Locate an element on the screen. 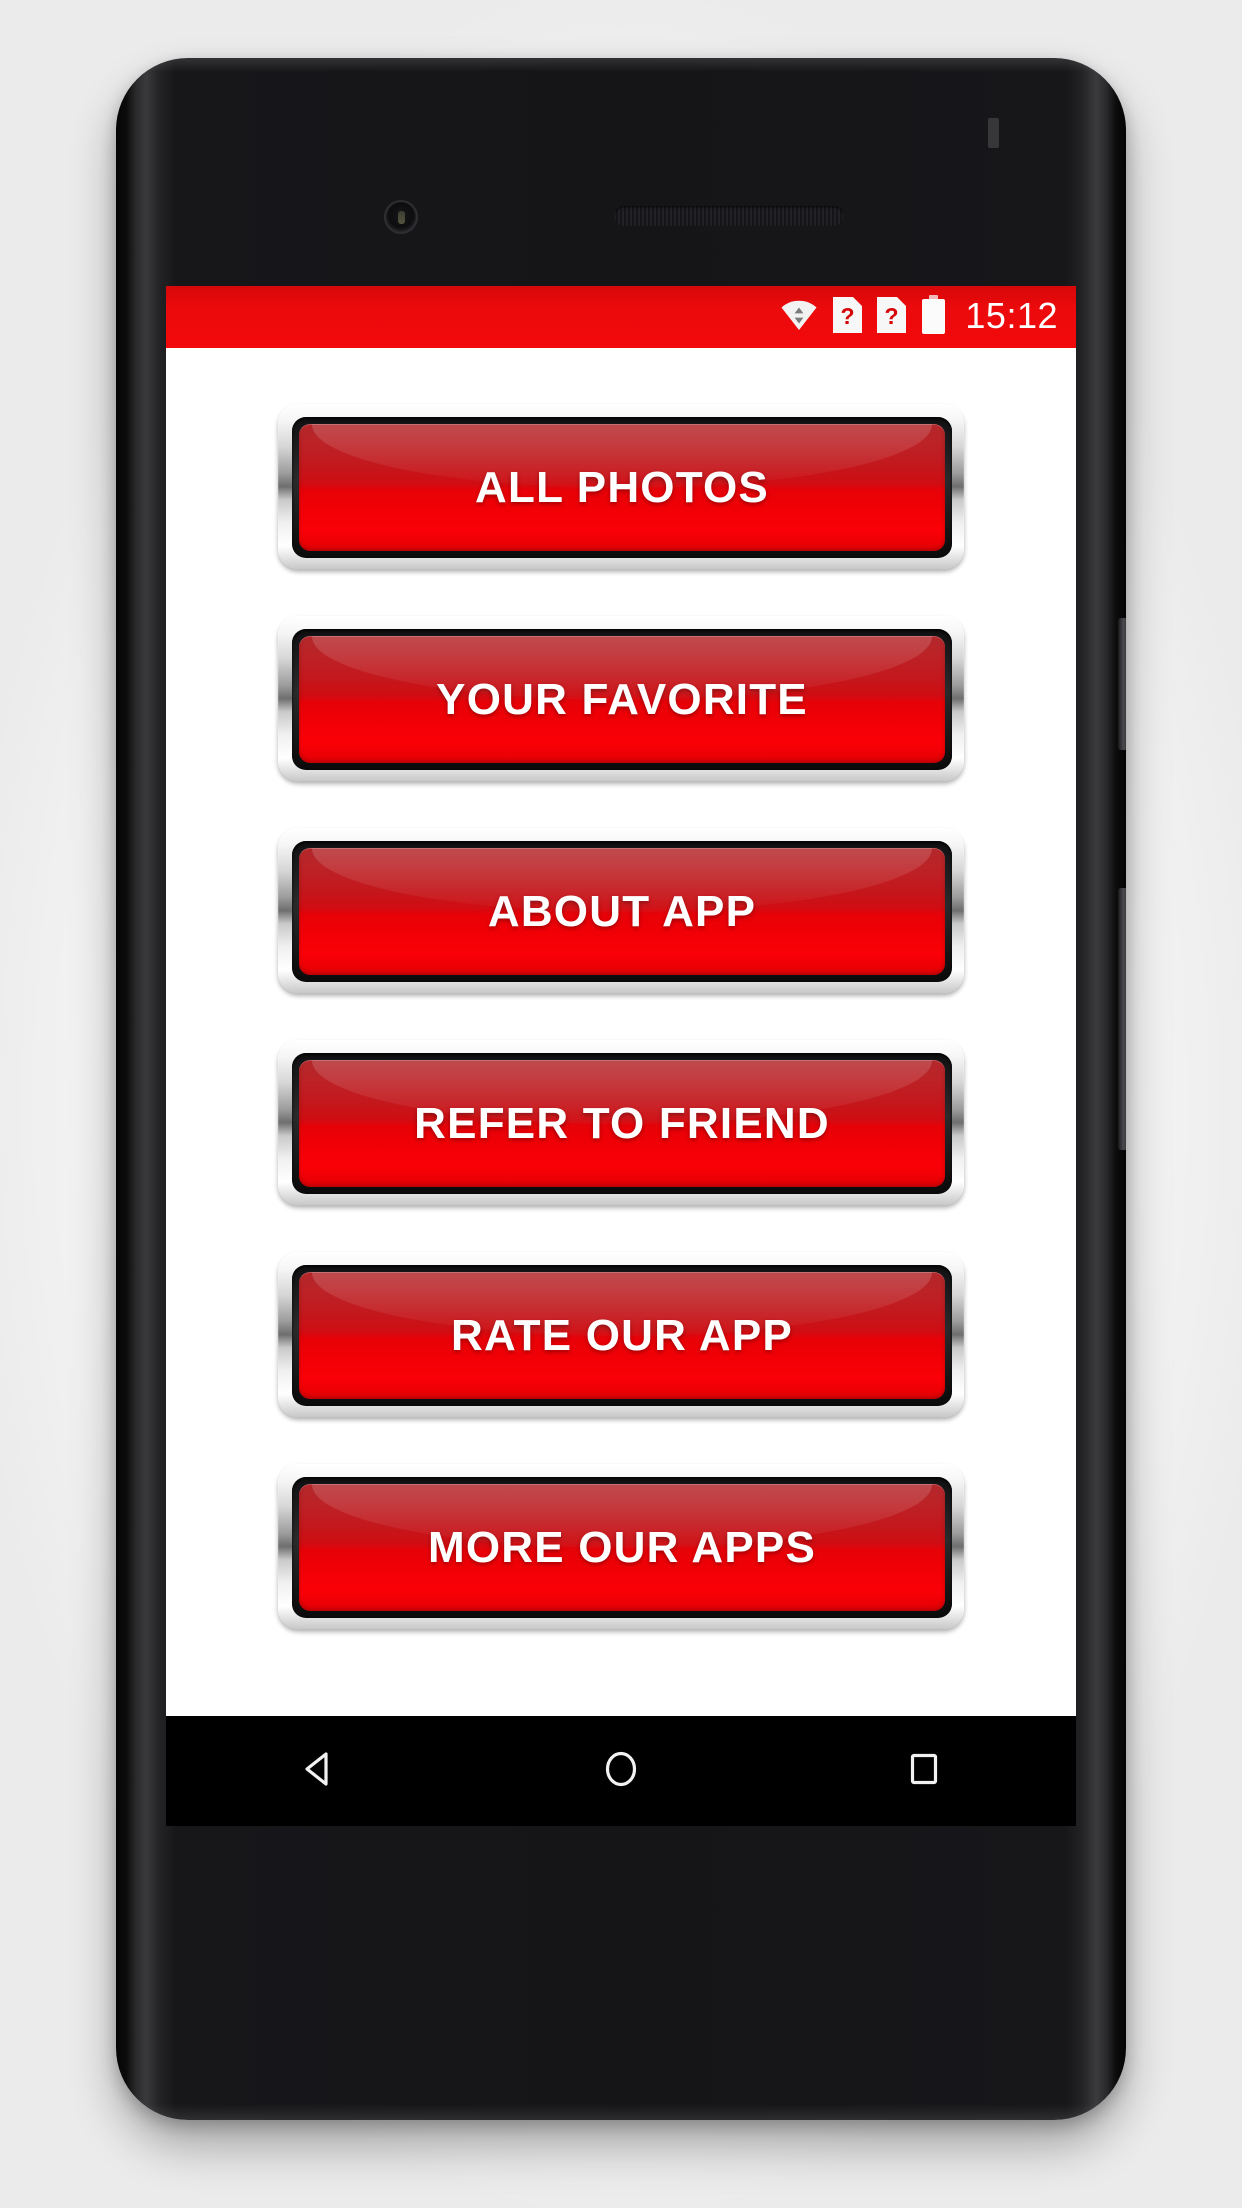  button-red-face: YOUR FAVORITE is located at coordinates (622, 699).